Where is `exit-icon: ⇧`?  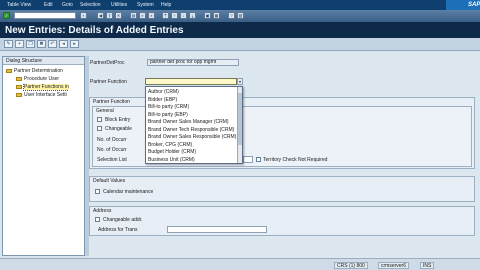 exit-icon: ⇧ is located at coordinates (109, 15).